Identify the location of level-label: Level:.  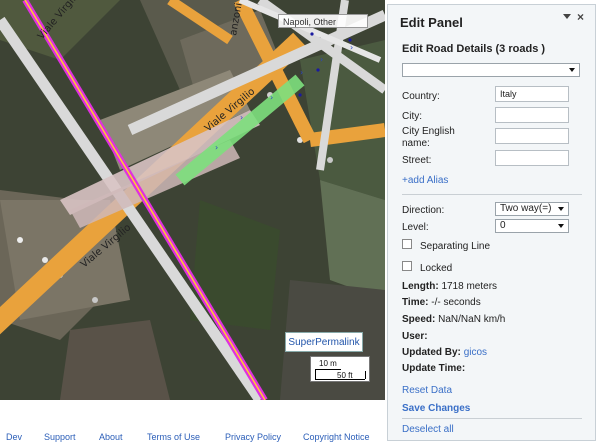
(415, 227).